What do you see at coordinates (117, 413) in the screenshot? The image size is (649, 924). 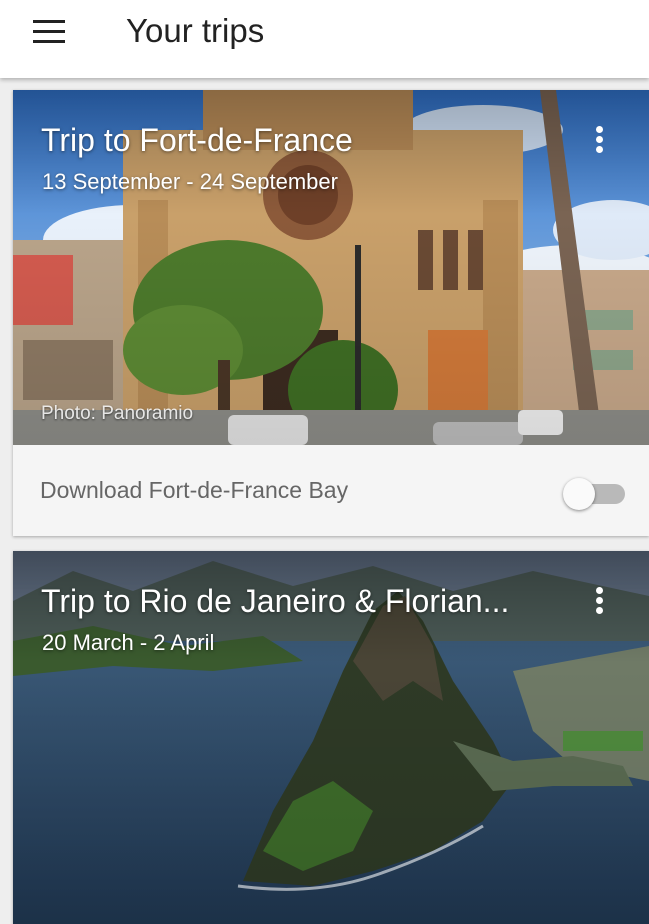 I see `photo-credit: Photo: Panoramio` at bounding box center [117, 413].